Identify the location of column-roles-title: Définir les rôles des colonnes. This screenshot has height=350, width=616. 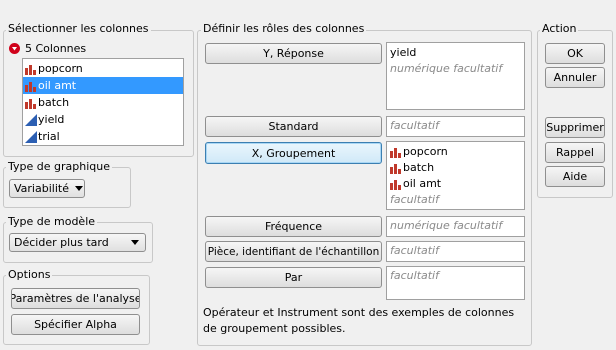
(284, 28).